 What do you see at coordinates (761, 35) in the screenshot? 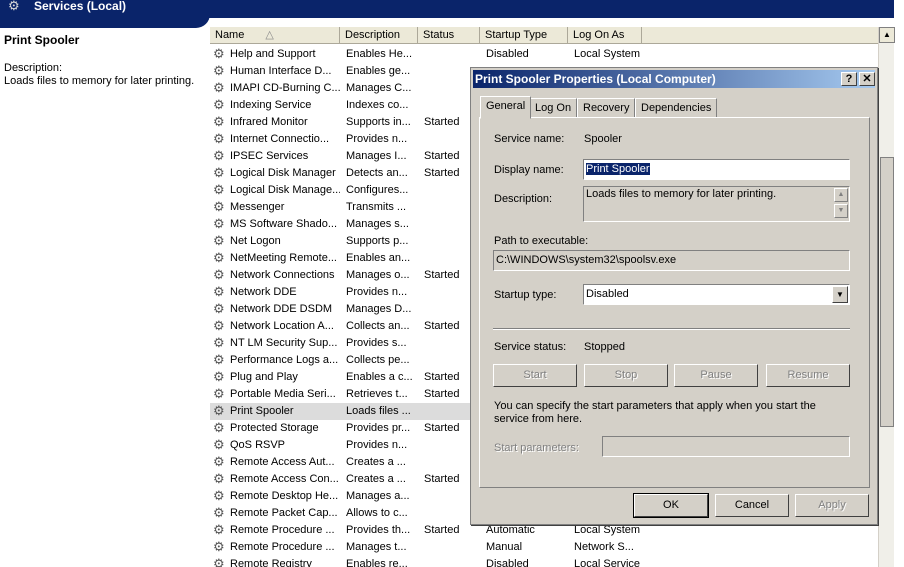
I see `column-header-filler` at bounding box center [761, 35].